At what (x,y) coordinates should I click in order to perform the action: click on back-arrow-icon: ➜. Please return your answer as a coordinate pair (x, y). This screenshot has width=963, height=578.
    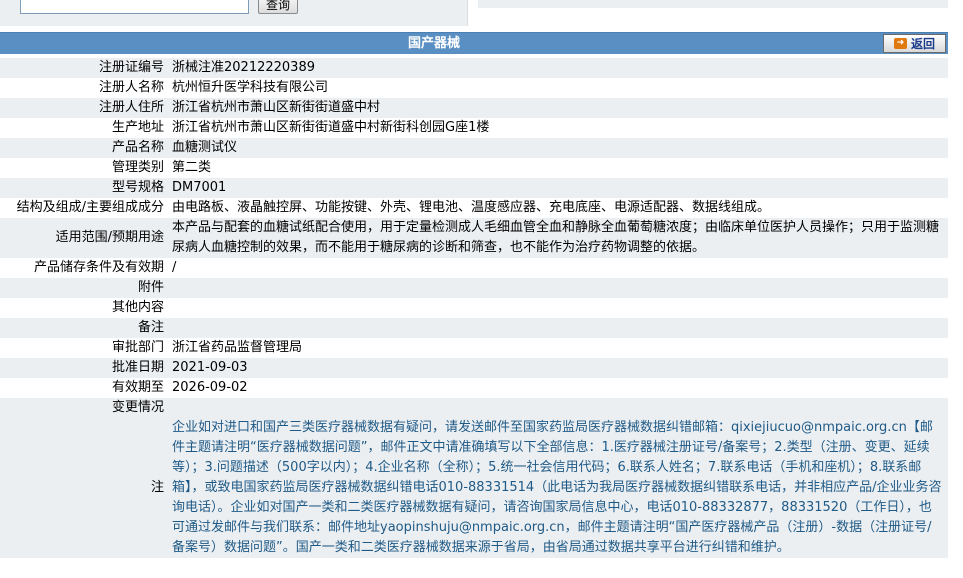
    Looking at the image, I should click on (900, 43).